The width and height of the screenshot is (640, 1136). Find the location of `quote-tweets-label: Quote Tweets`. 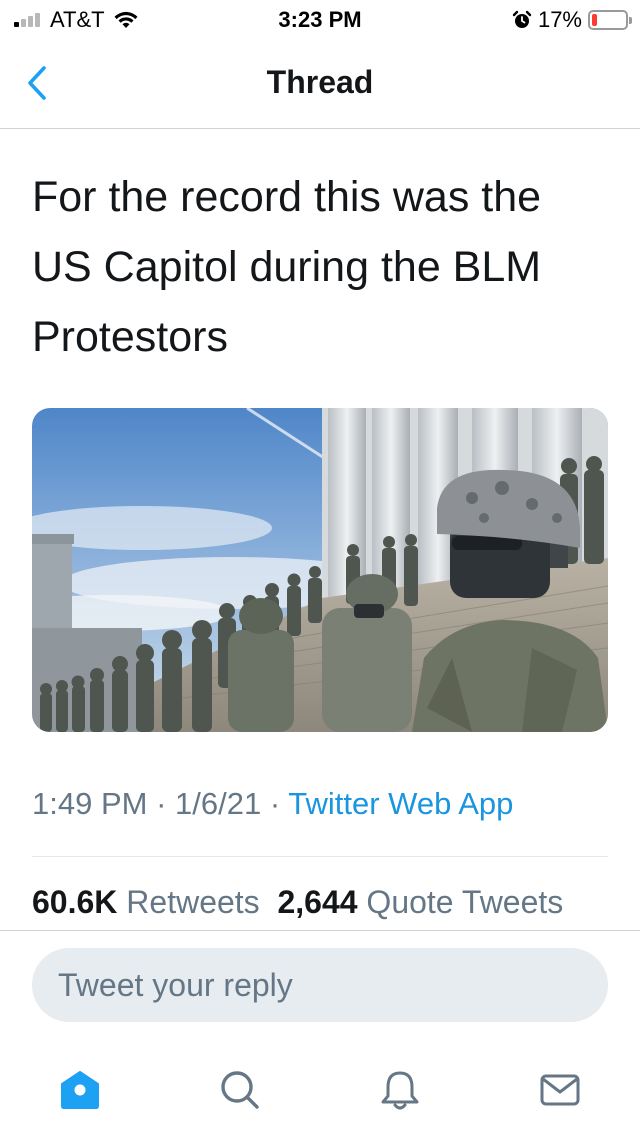

quote-tweets-label: Quote Tweets is located at coordinates (465, 902).